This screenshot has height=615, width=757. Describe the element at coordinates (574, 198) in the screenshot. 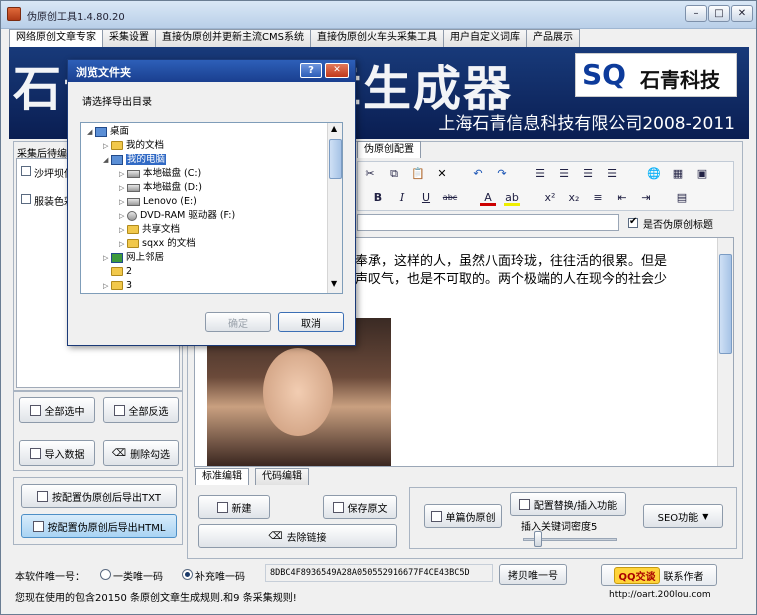

I see `subscript-icon: x₂` at that location.